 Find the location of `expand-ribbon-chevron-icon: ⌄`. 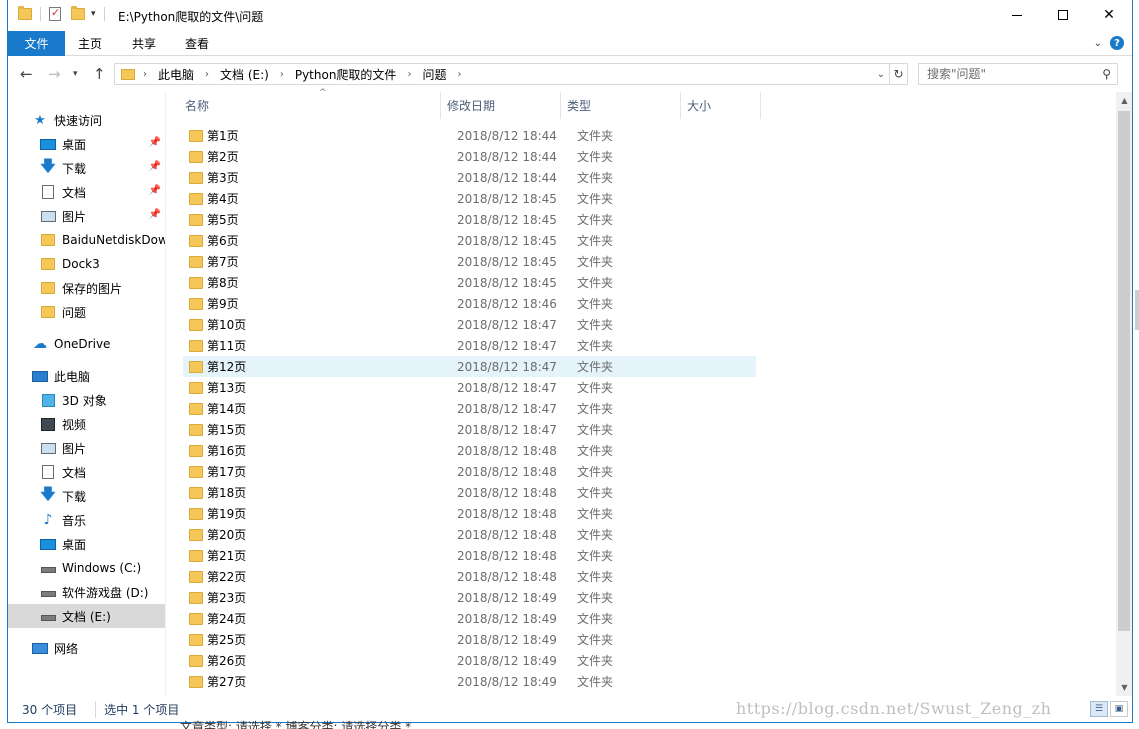

expand-ribbon-chevron-icon: ⌄ is located at coordinates (1098, 43).